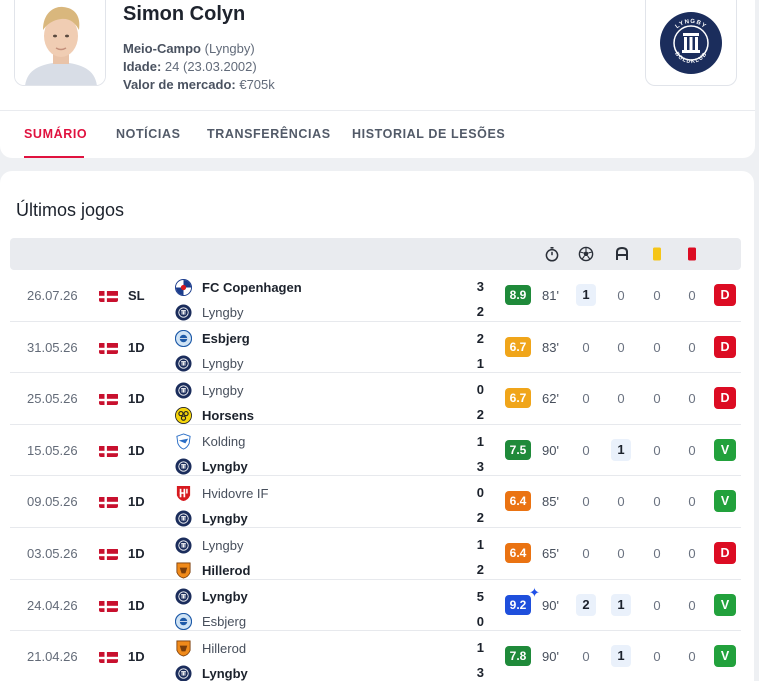 The image size is (759, 681). Describe the element at coordinates (184, 14) in the screenshot. I see `player-name: Simon Colyn` at that location.